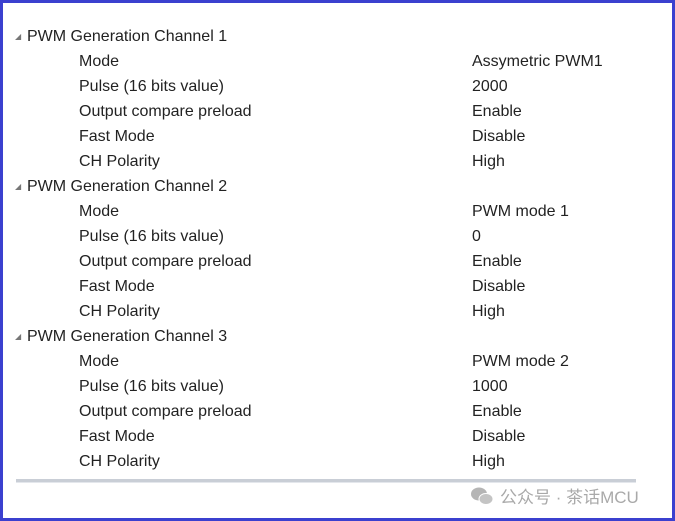  Describe the element at coordinates (520, 211) in the screenshot. I see `property-value: PWM mode 1` at that location.